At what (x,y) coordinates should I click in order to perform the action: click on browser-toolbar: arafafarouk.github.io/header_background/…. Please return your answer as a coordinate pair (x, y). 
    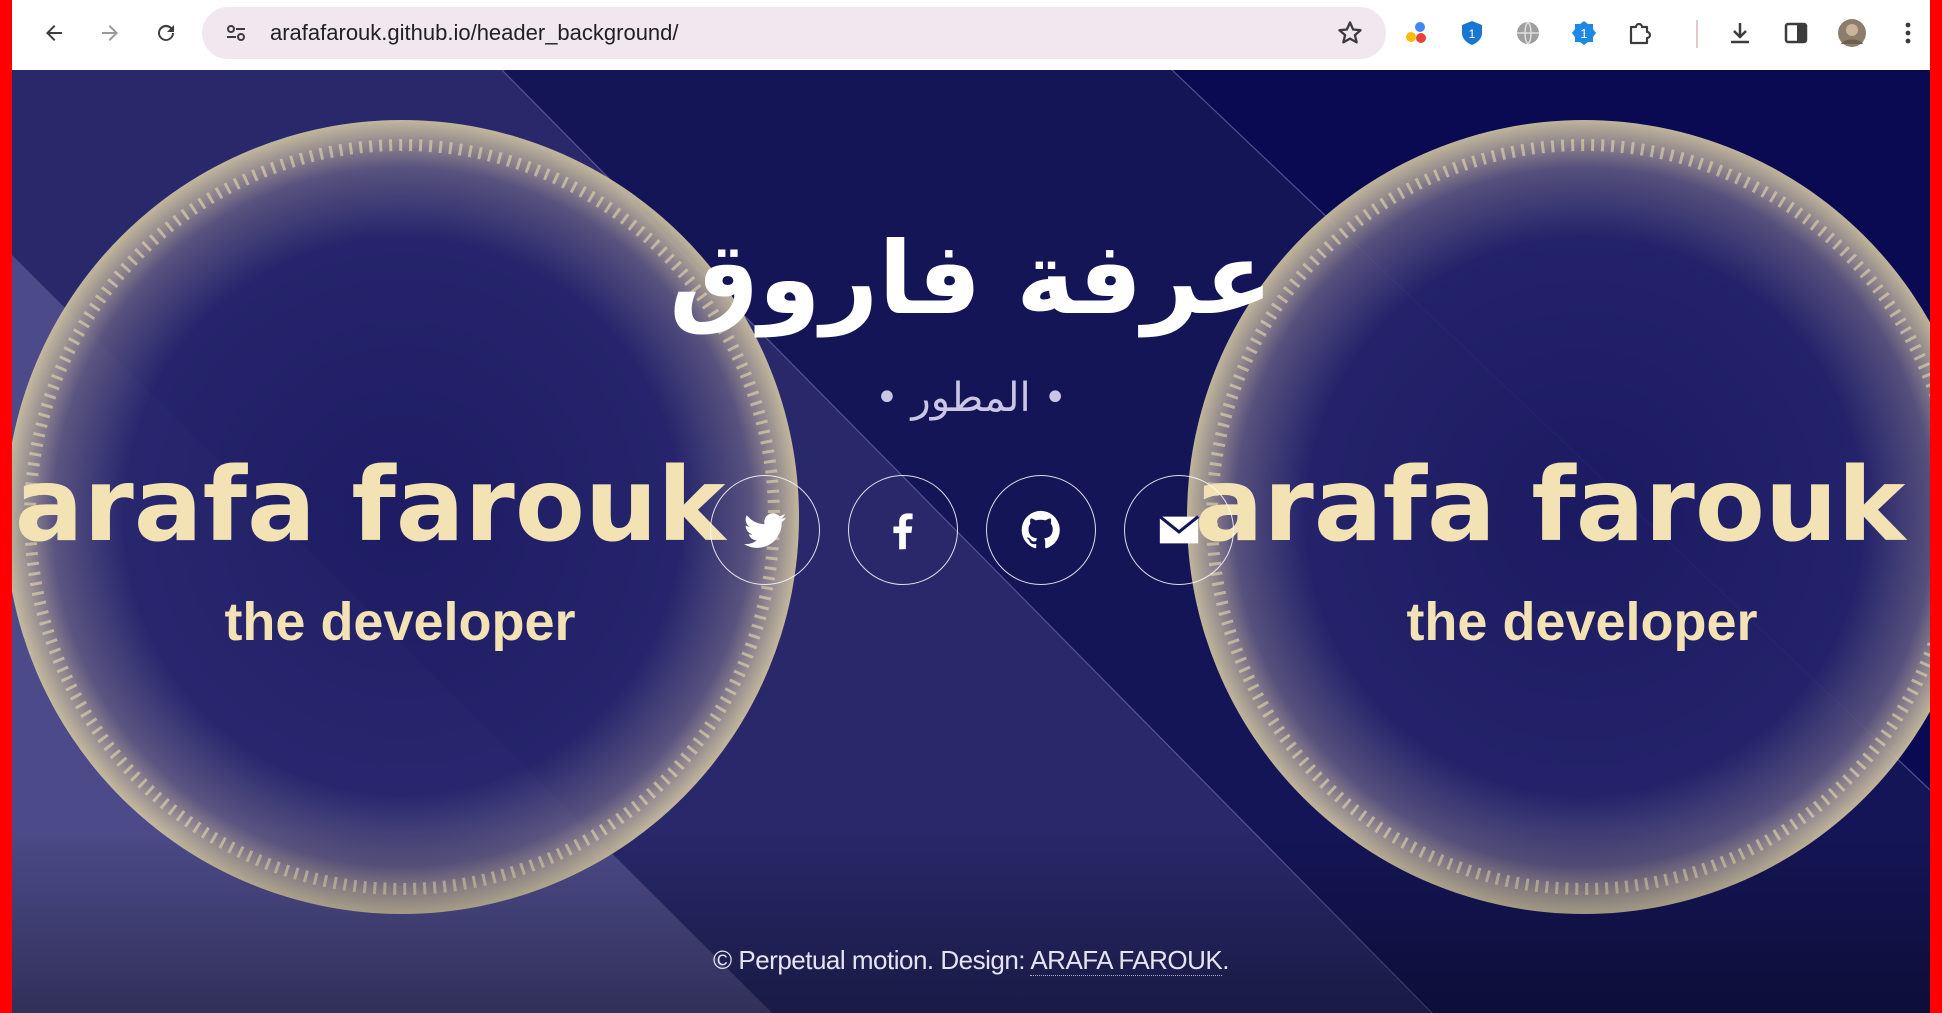
    Looking at the image, I should click on (971, 35).